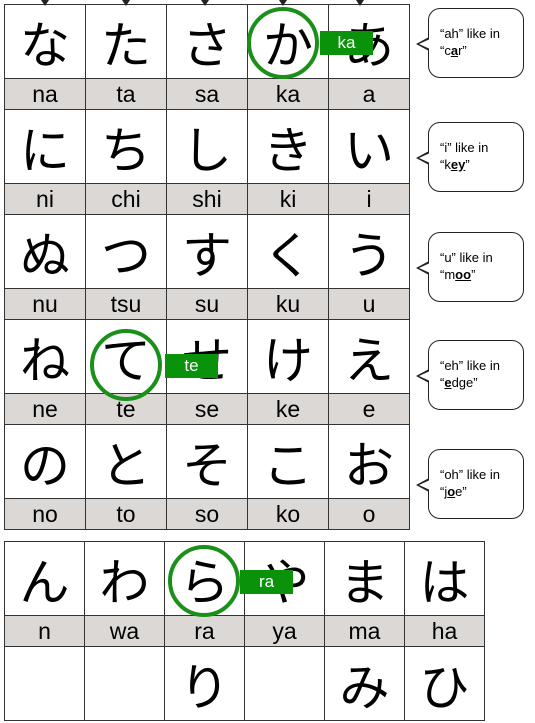 The height and width of the screenshot is (723, 535). Describe the element at coordinates (126, 199) in the screenshot. I see `romaji-cell: chi` at that location.